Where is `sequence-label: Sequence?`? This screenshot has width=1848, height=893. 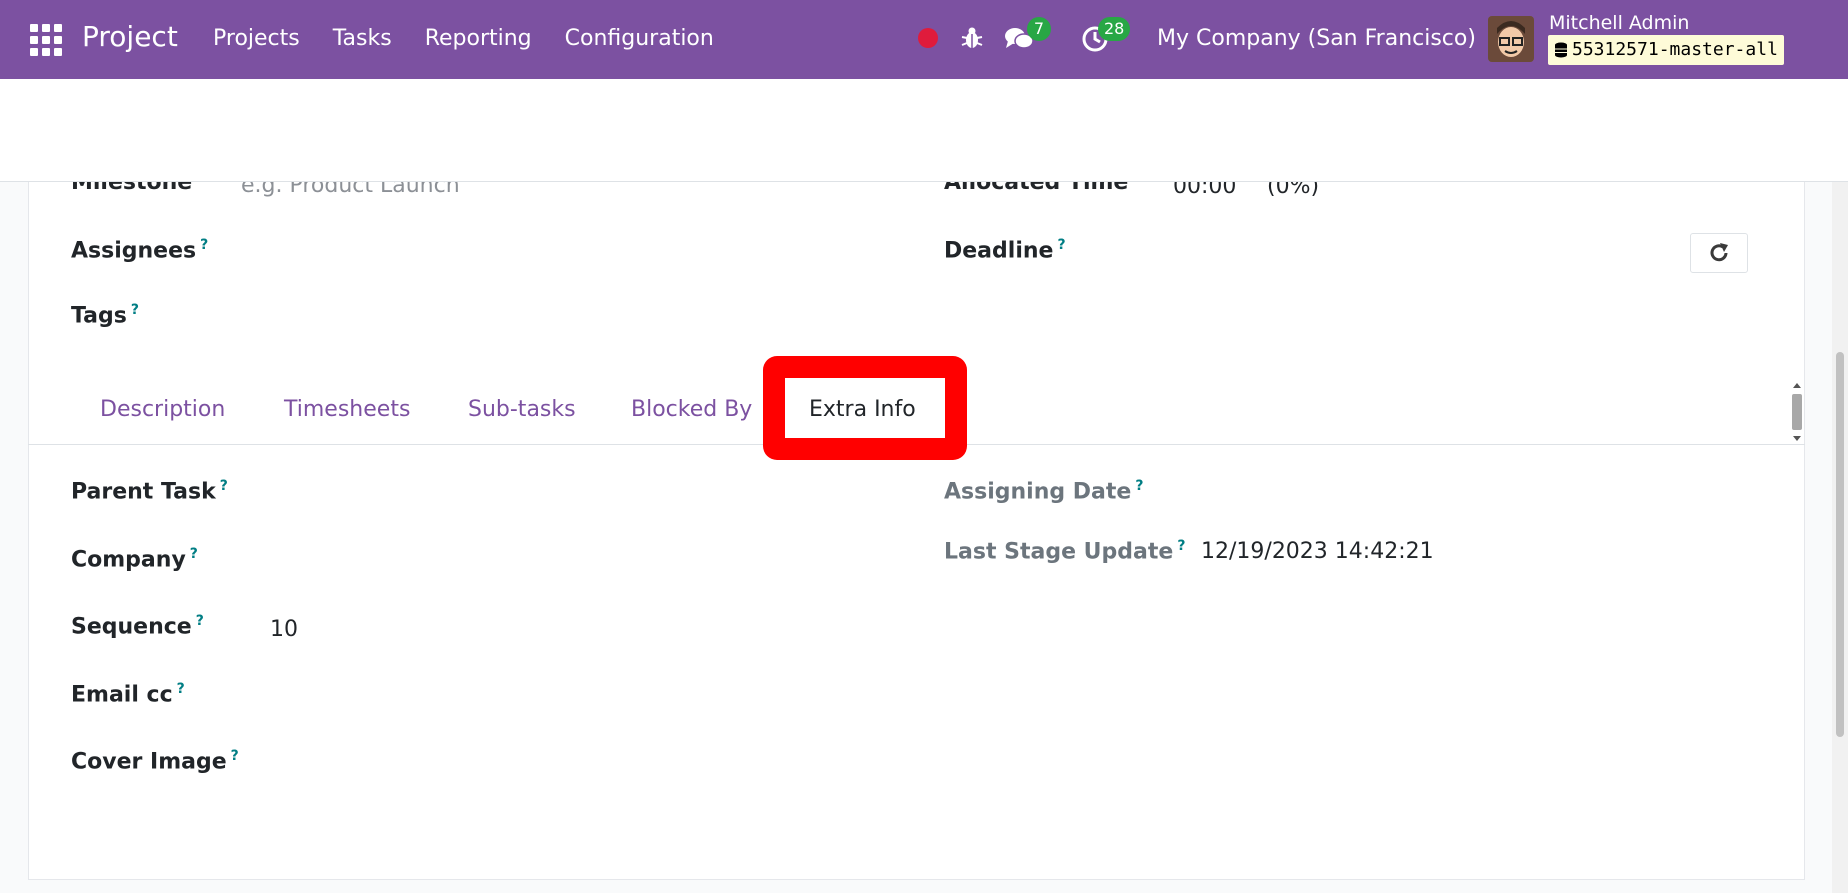
sequence-label: Sequence? is located at coordinates (137, 626).